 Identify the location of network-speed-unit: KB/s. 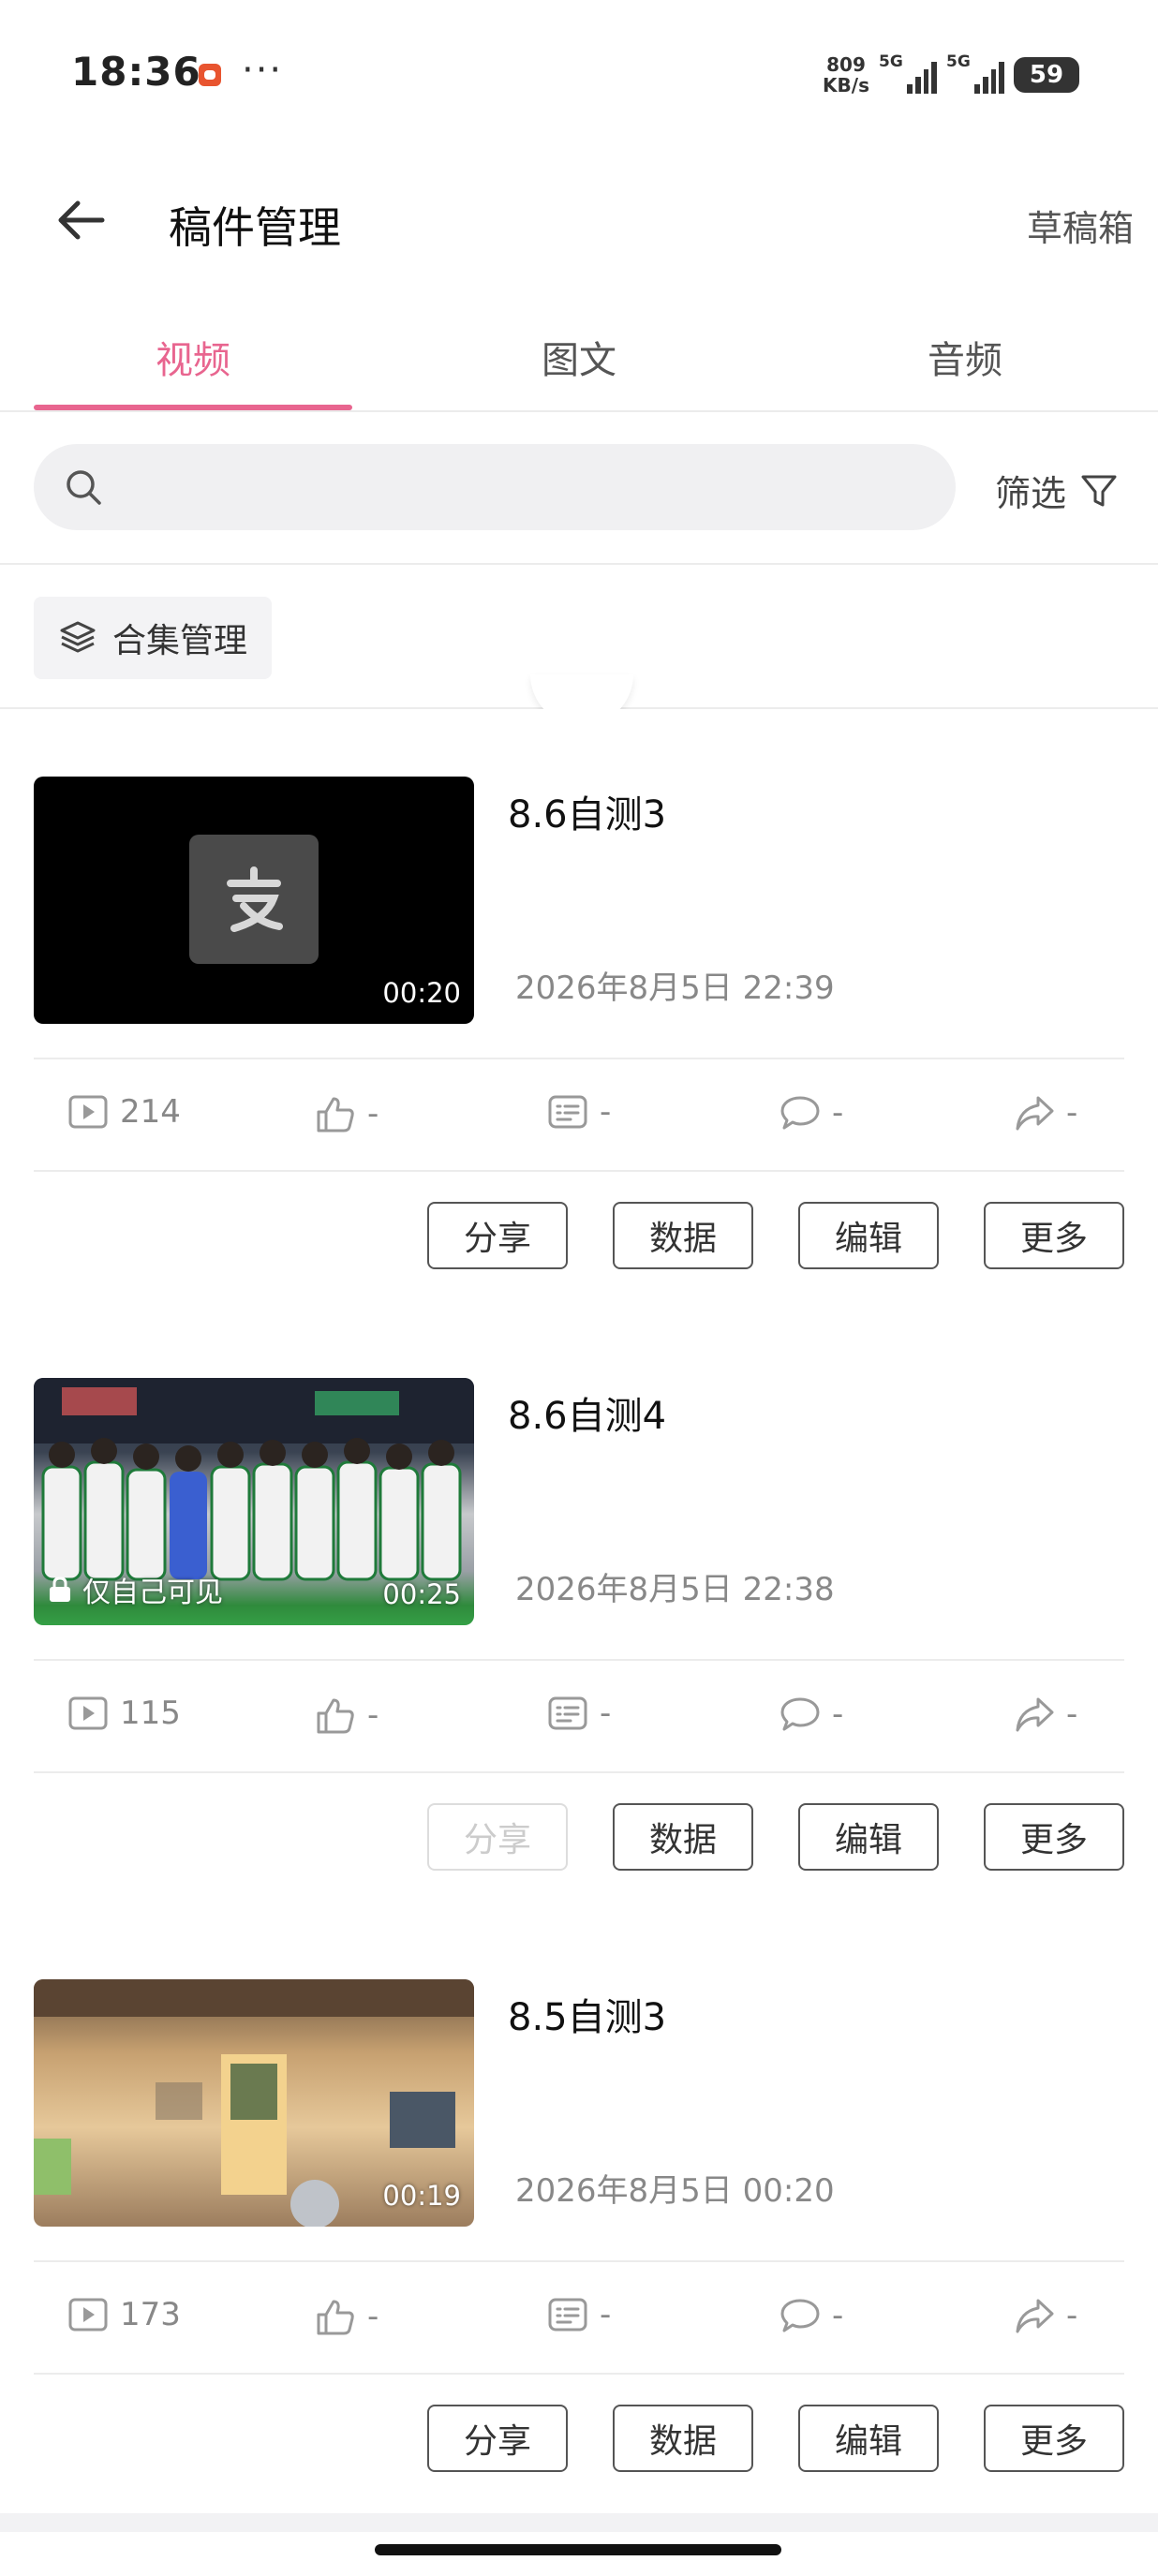
(846, 85).